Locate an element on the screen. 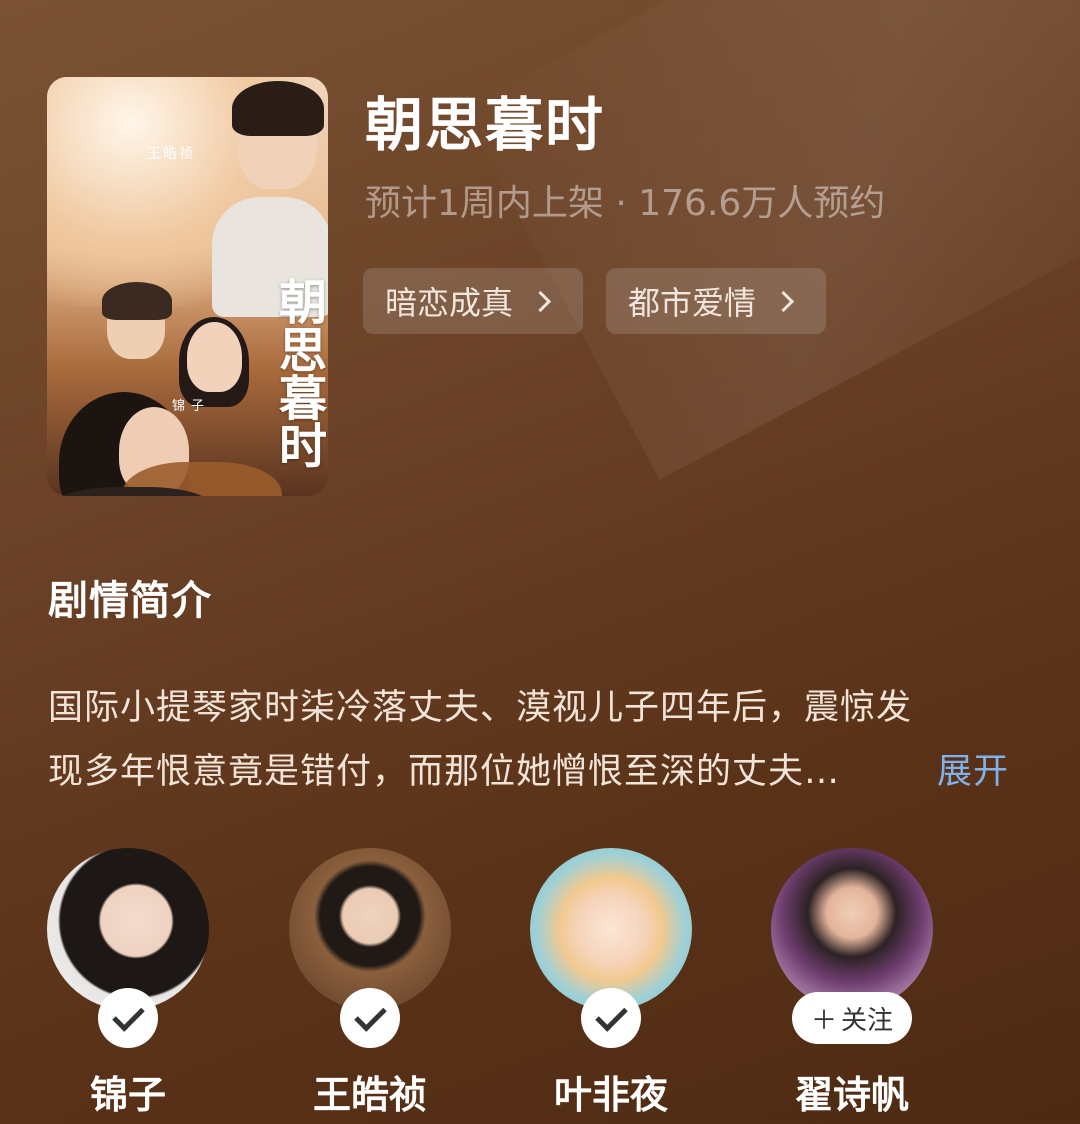  cast-name: 翟诗帆 is located at coordinates (851, 1095).